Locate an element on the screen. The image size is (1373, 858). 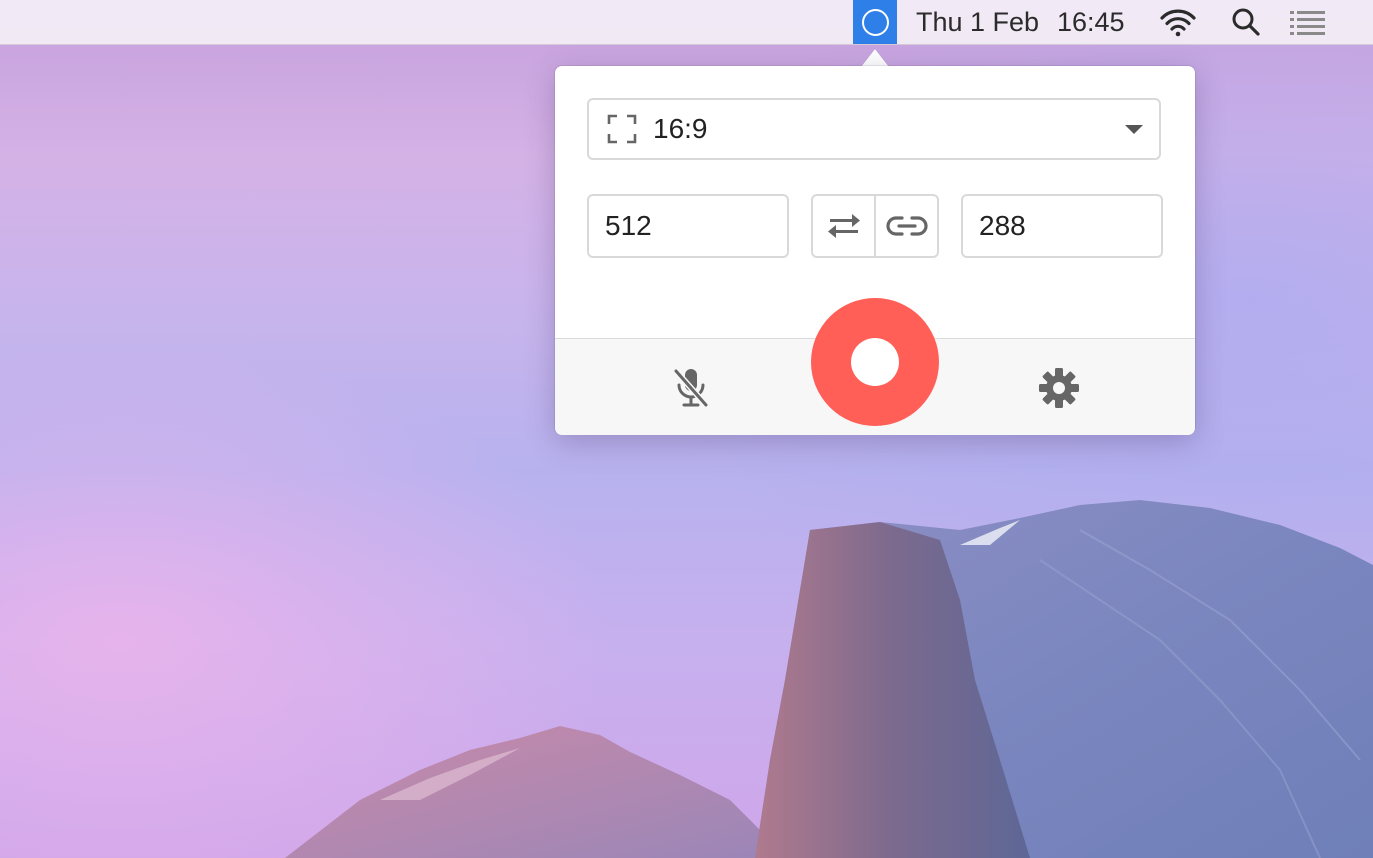
swap-arrows-icon is located at coordinates (843, 226).